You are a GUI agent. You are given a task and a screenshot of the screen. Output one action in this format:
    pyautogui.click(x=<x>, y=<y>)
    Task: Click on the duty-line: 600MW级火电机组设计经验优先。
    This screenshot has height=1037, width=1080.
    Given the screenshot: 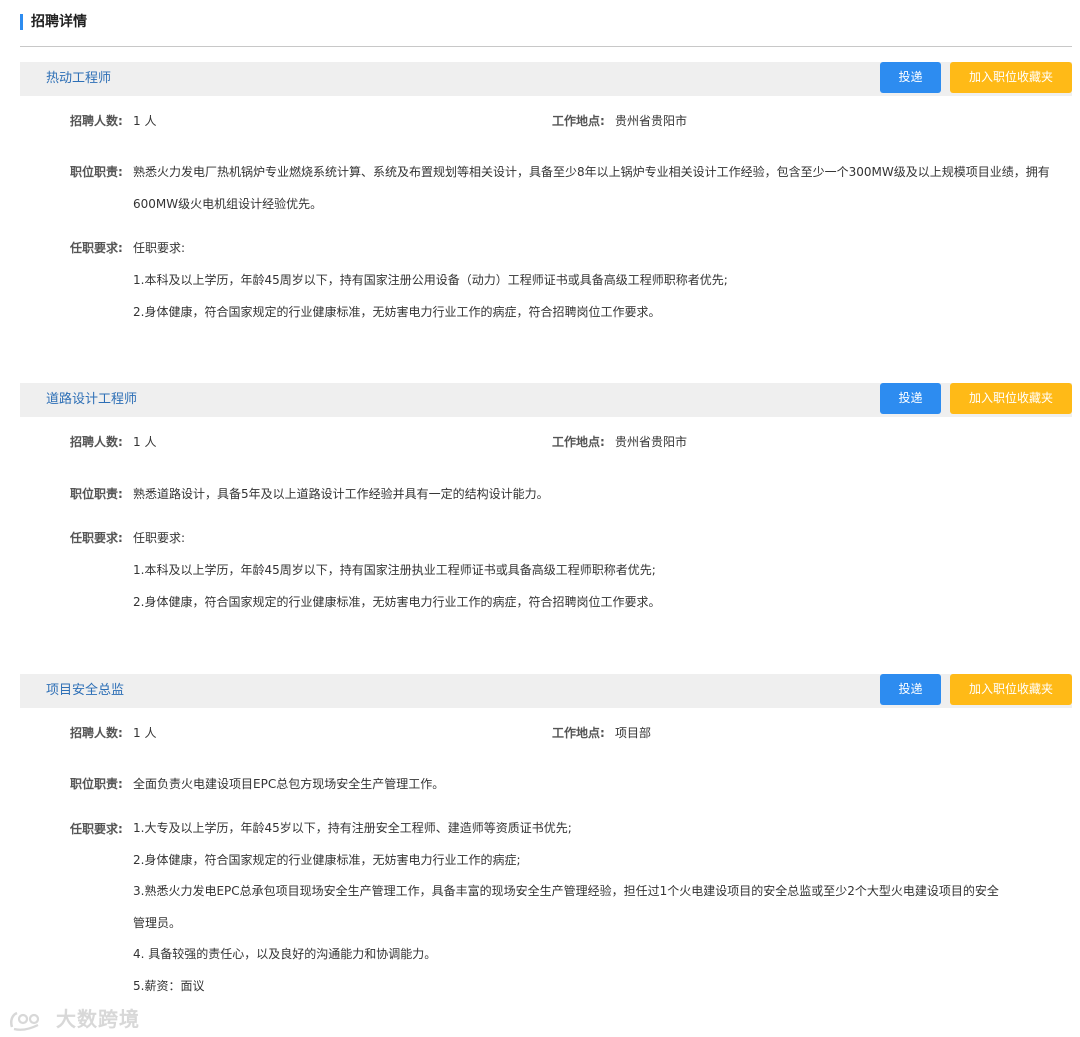 What is the action you would take?
    pyautogui.click(x=228, y=204)
    